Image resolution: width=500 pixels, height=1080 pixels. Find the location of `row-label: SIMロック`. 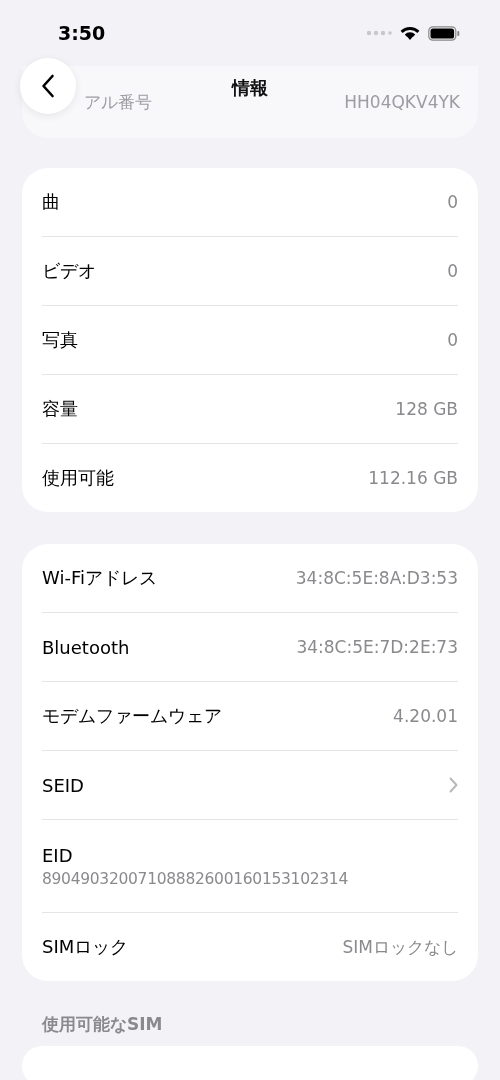

row-label: SIMロック is located at coordinates (85, 947).